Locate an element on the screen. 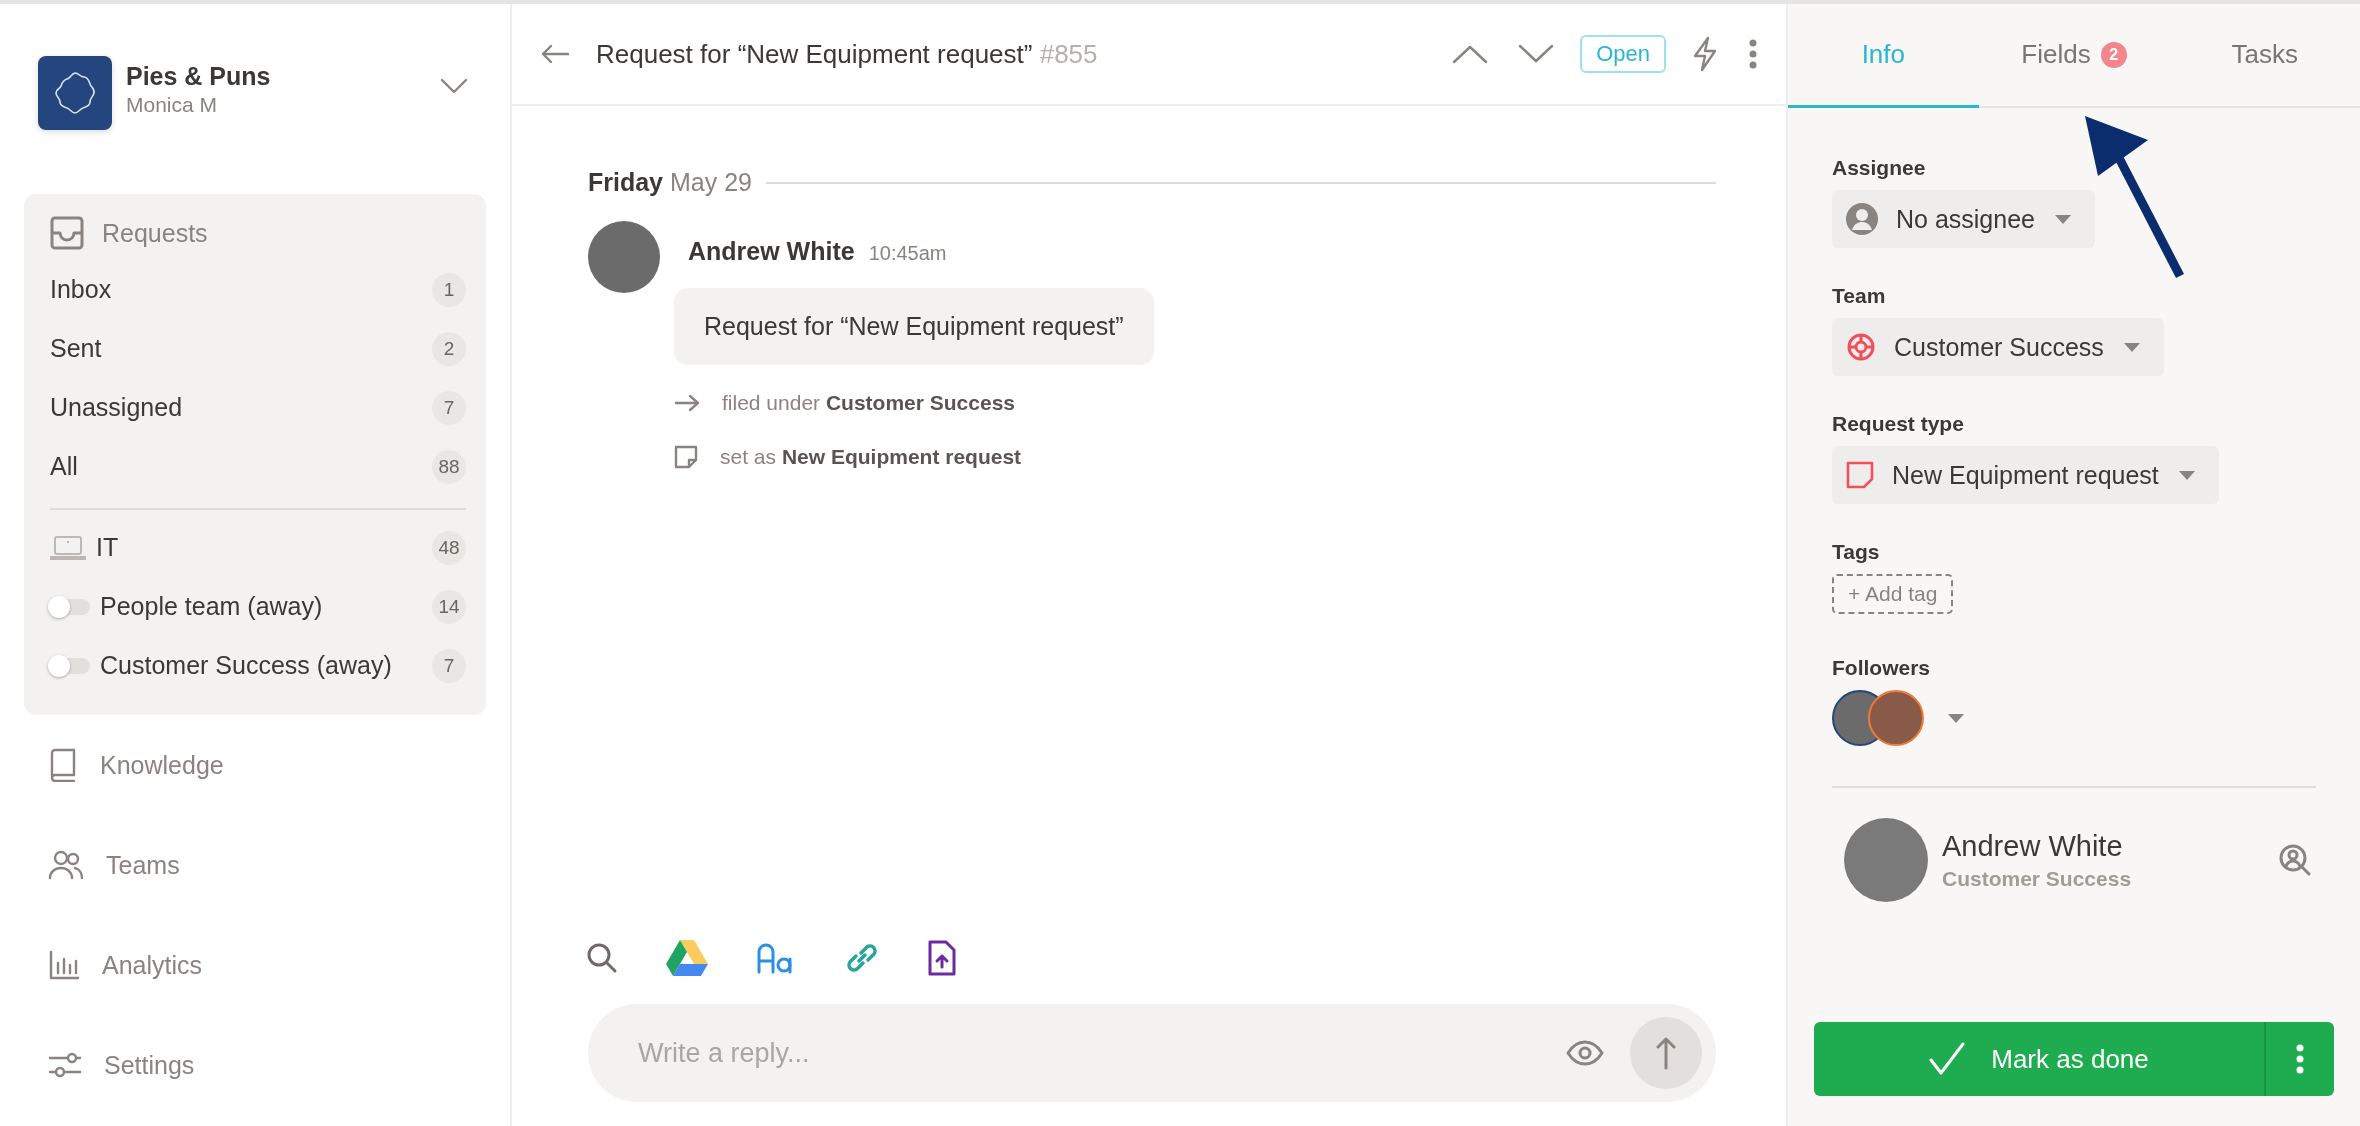  activity-text: filed under Customer Success is located at coordinates (868, 403).